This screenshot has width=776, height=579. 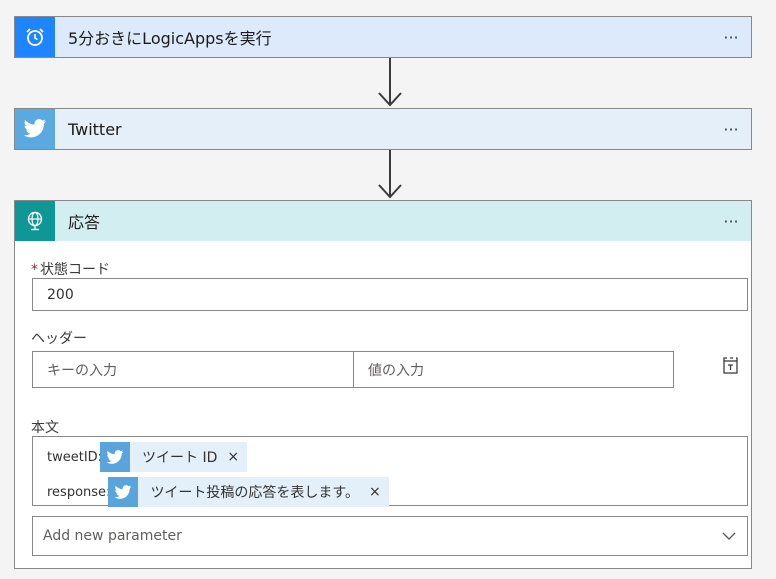 What do you see at coordinates (60, 294) in the screenshot?
I see `status-code-value: 200` at bounding box center [60, 294].